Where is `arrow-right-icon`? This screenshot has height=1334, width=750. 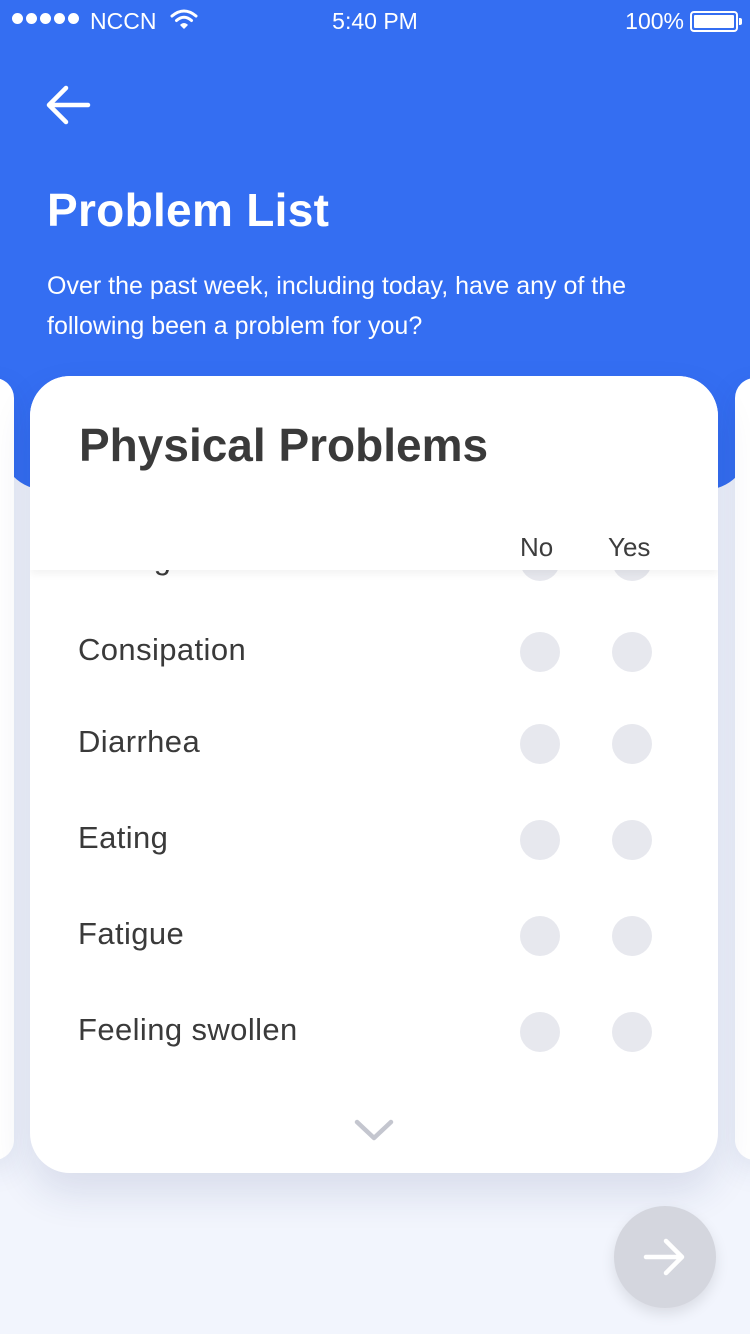 arrow-right-icon is located at coordinates (664, 1257).